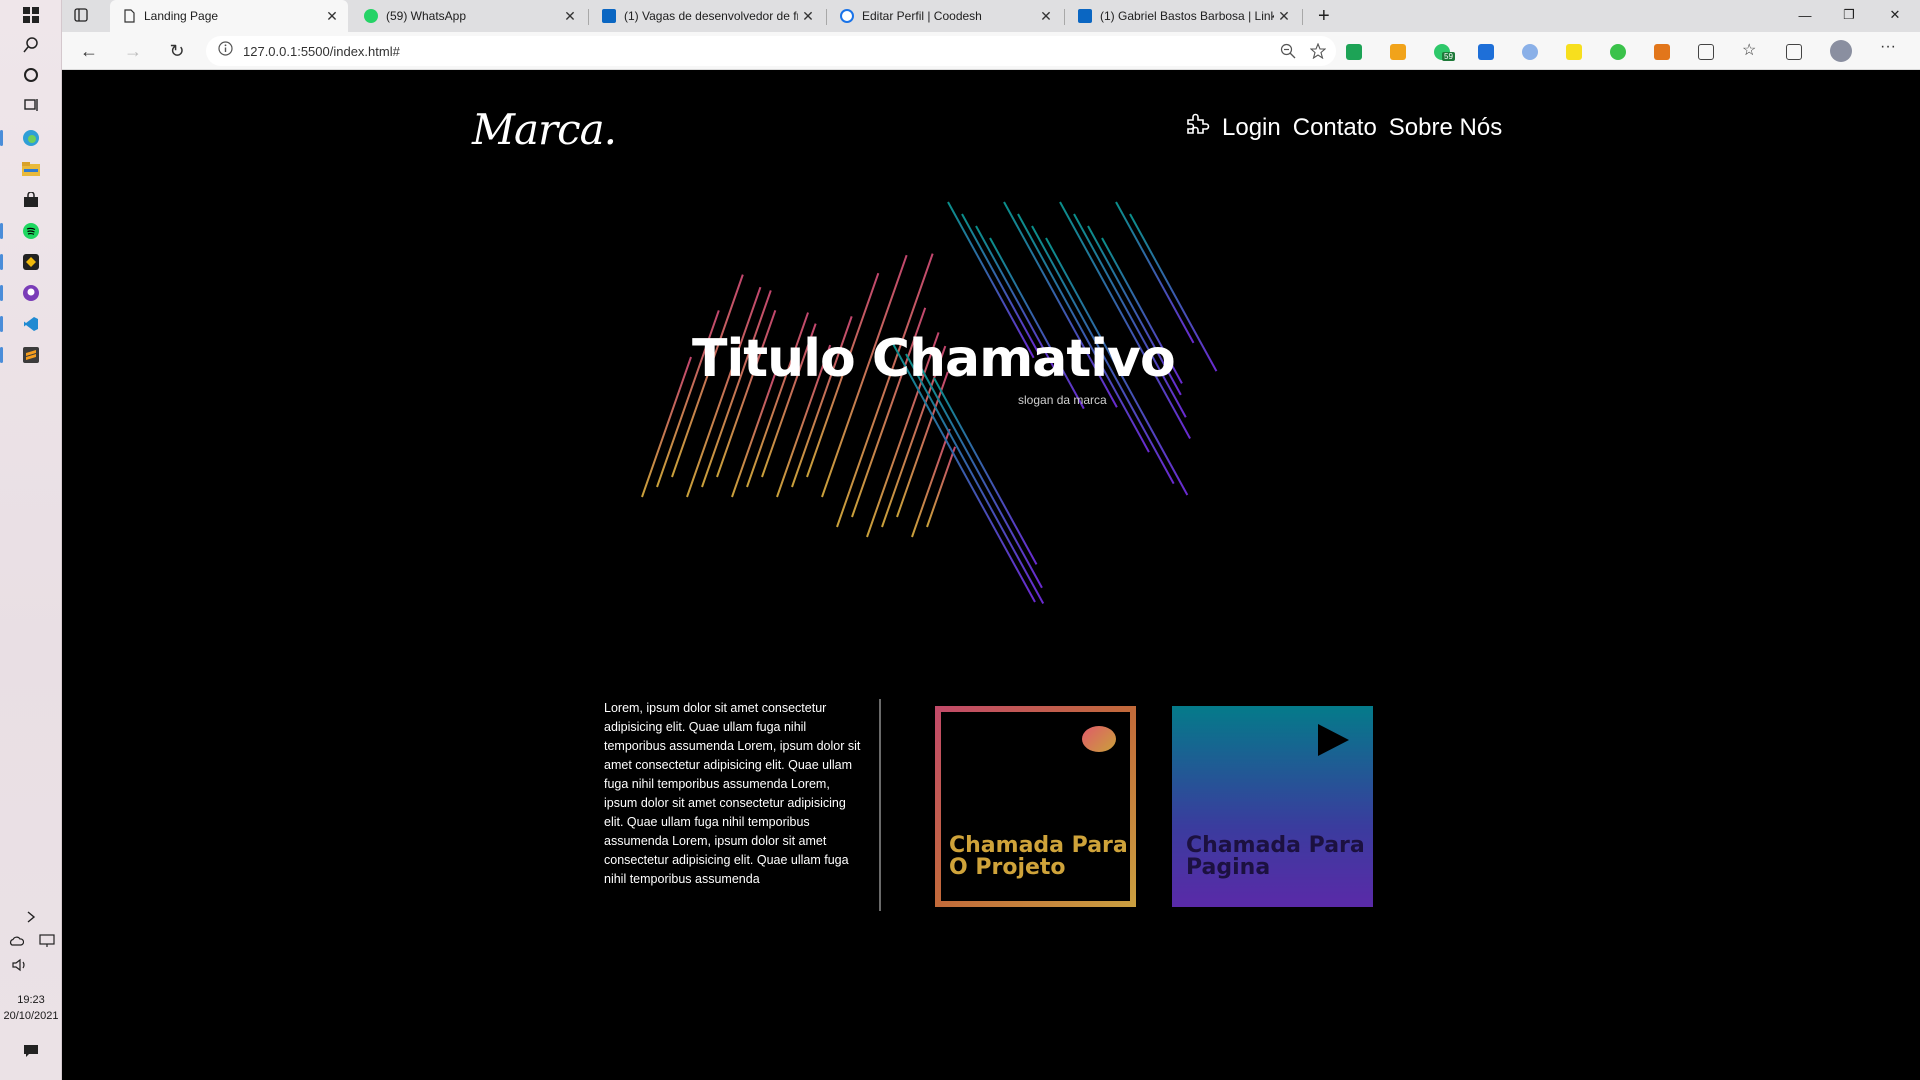 This screenshot has height=1080, width=1920. Describe the element at coordinates (544, 129) in the screenshot. I see `brand-logo: Marca.` at that location.